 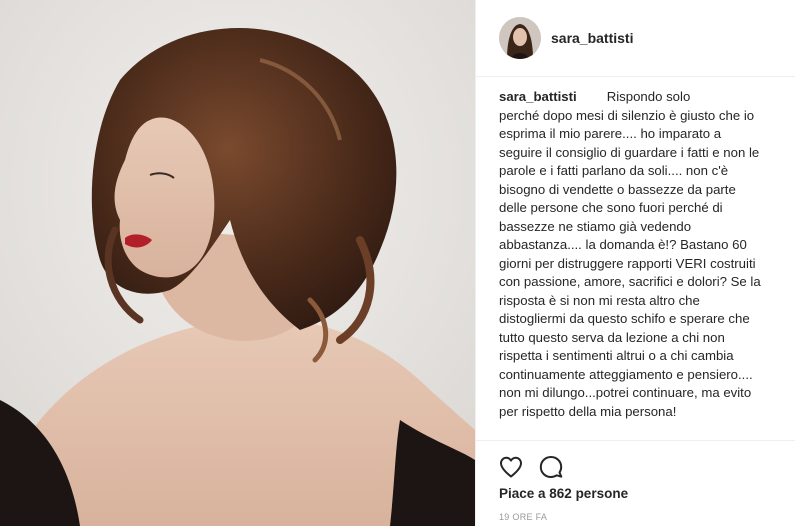 I want to click on post-timestamp: 19 ORE FA, so click(x=523, y=517).